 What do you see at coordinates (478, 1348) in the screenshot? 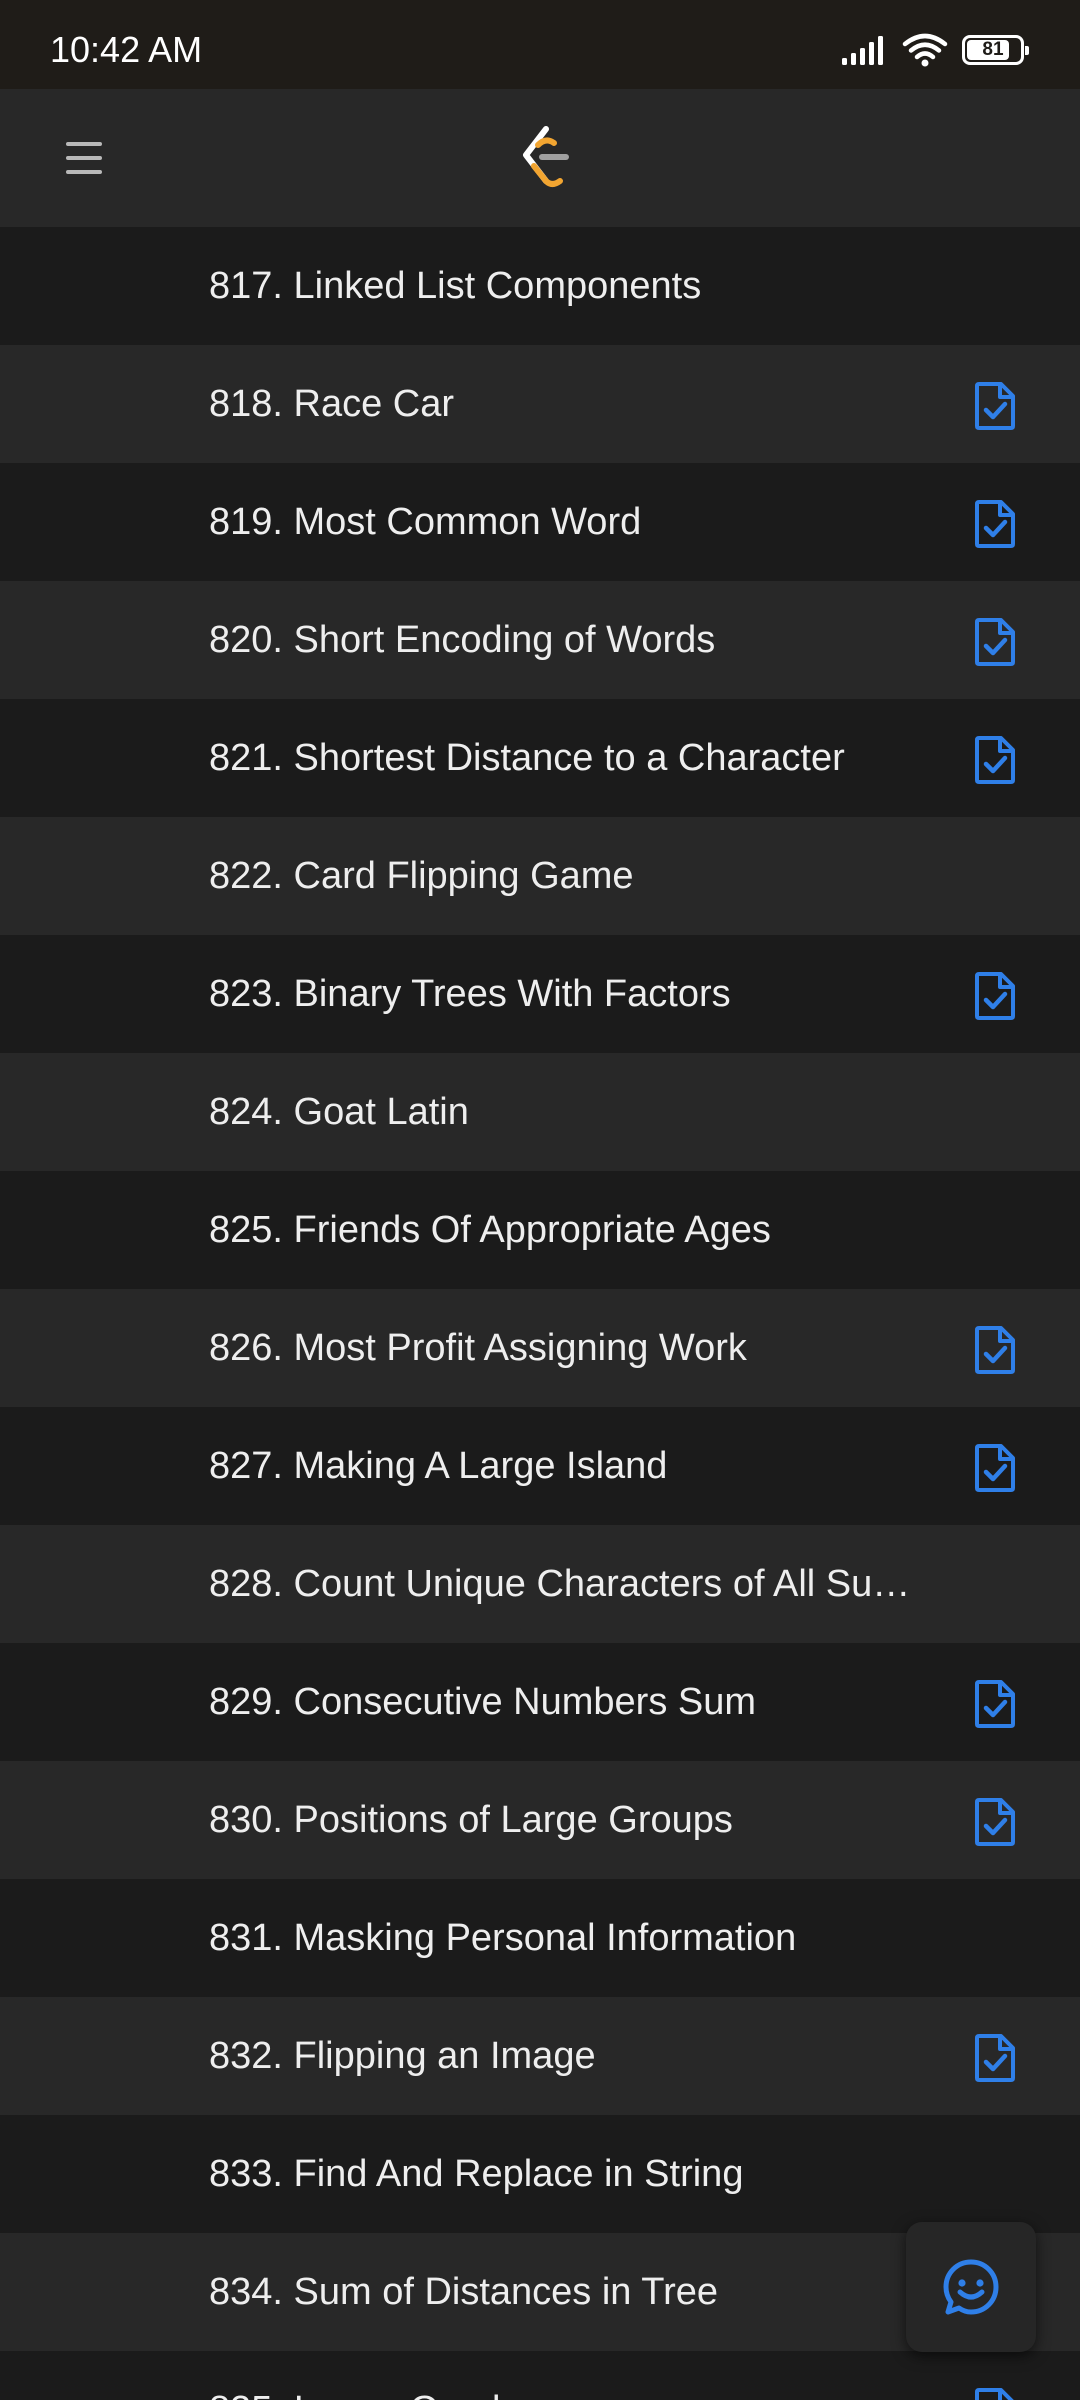
I see `problem-title: 826. Most Profit Assigning Work` at bounding box center [478, 1348].